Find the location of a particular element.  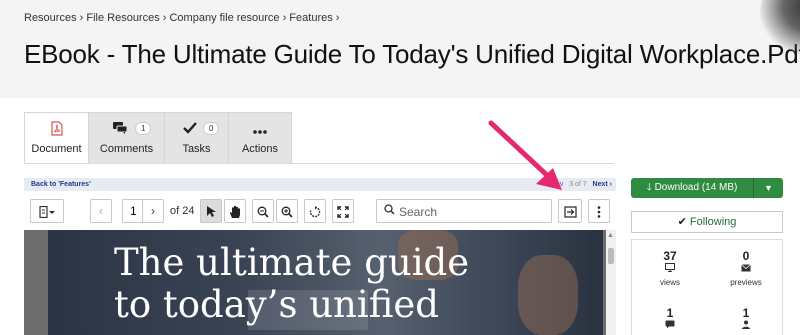

document-view-icon is located at coordinates (47, 211).